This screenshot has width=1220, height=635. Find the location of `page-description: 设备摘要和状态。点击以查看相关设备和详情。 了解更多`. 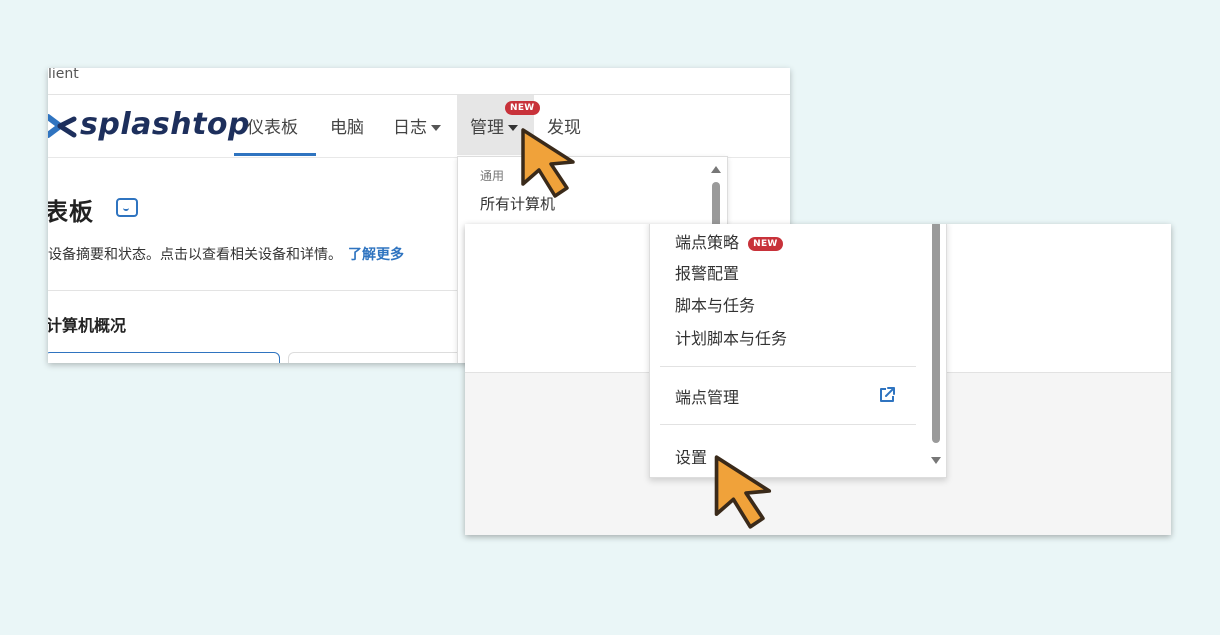

page-description: 设备摘要和状态。点击以查看相关设备和详情。 了解更多 is located at coordinates (226, 254).